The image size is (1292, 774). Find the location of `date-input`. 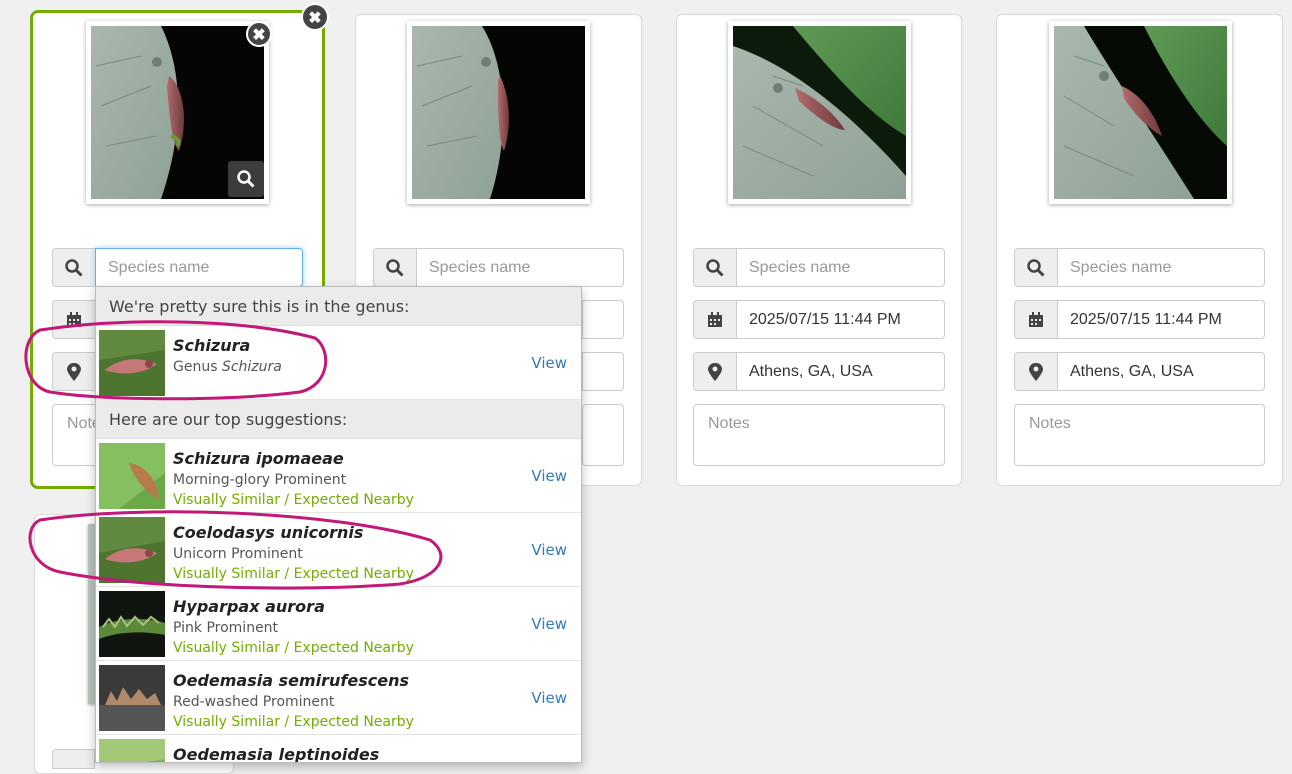

date-input is located at coordinates (603, 319).